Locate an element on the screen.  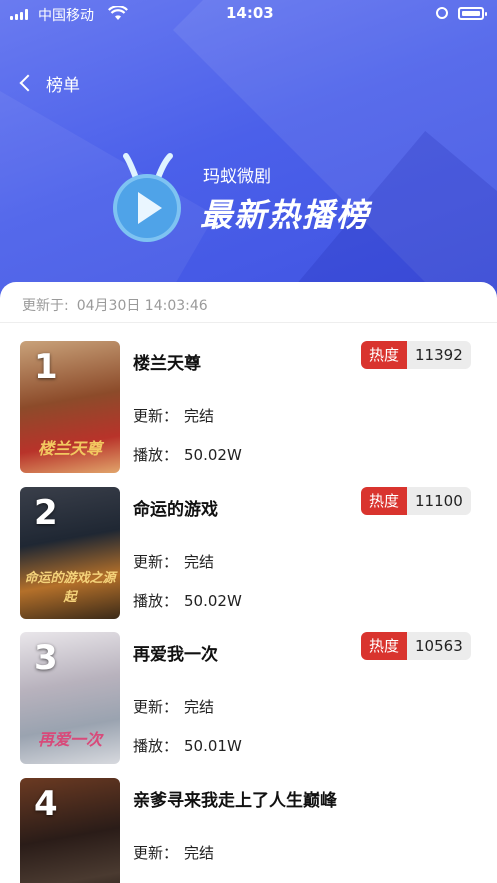
heat-badge: 热度 11100 is located at coordinates (416, 501).